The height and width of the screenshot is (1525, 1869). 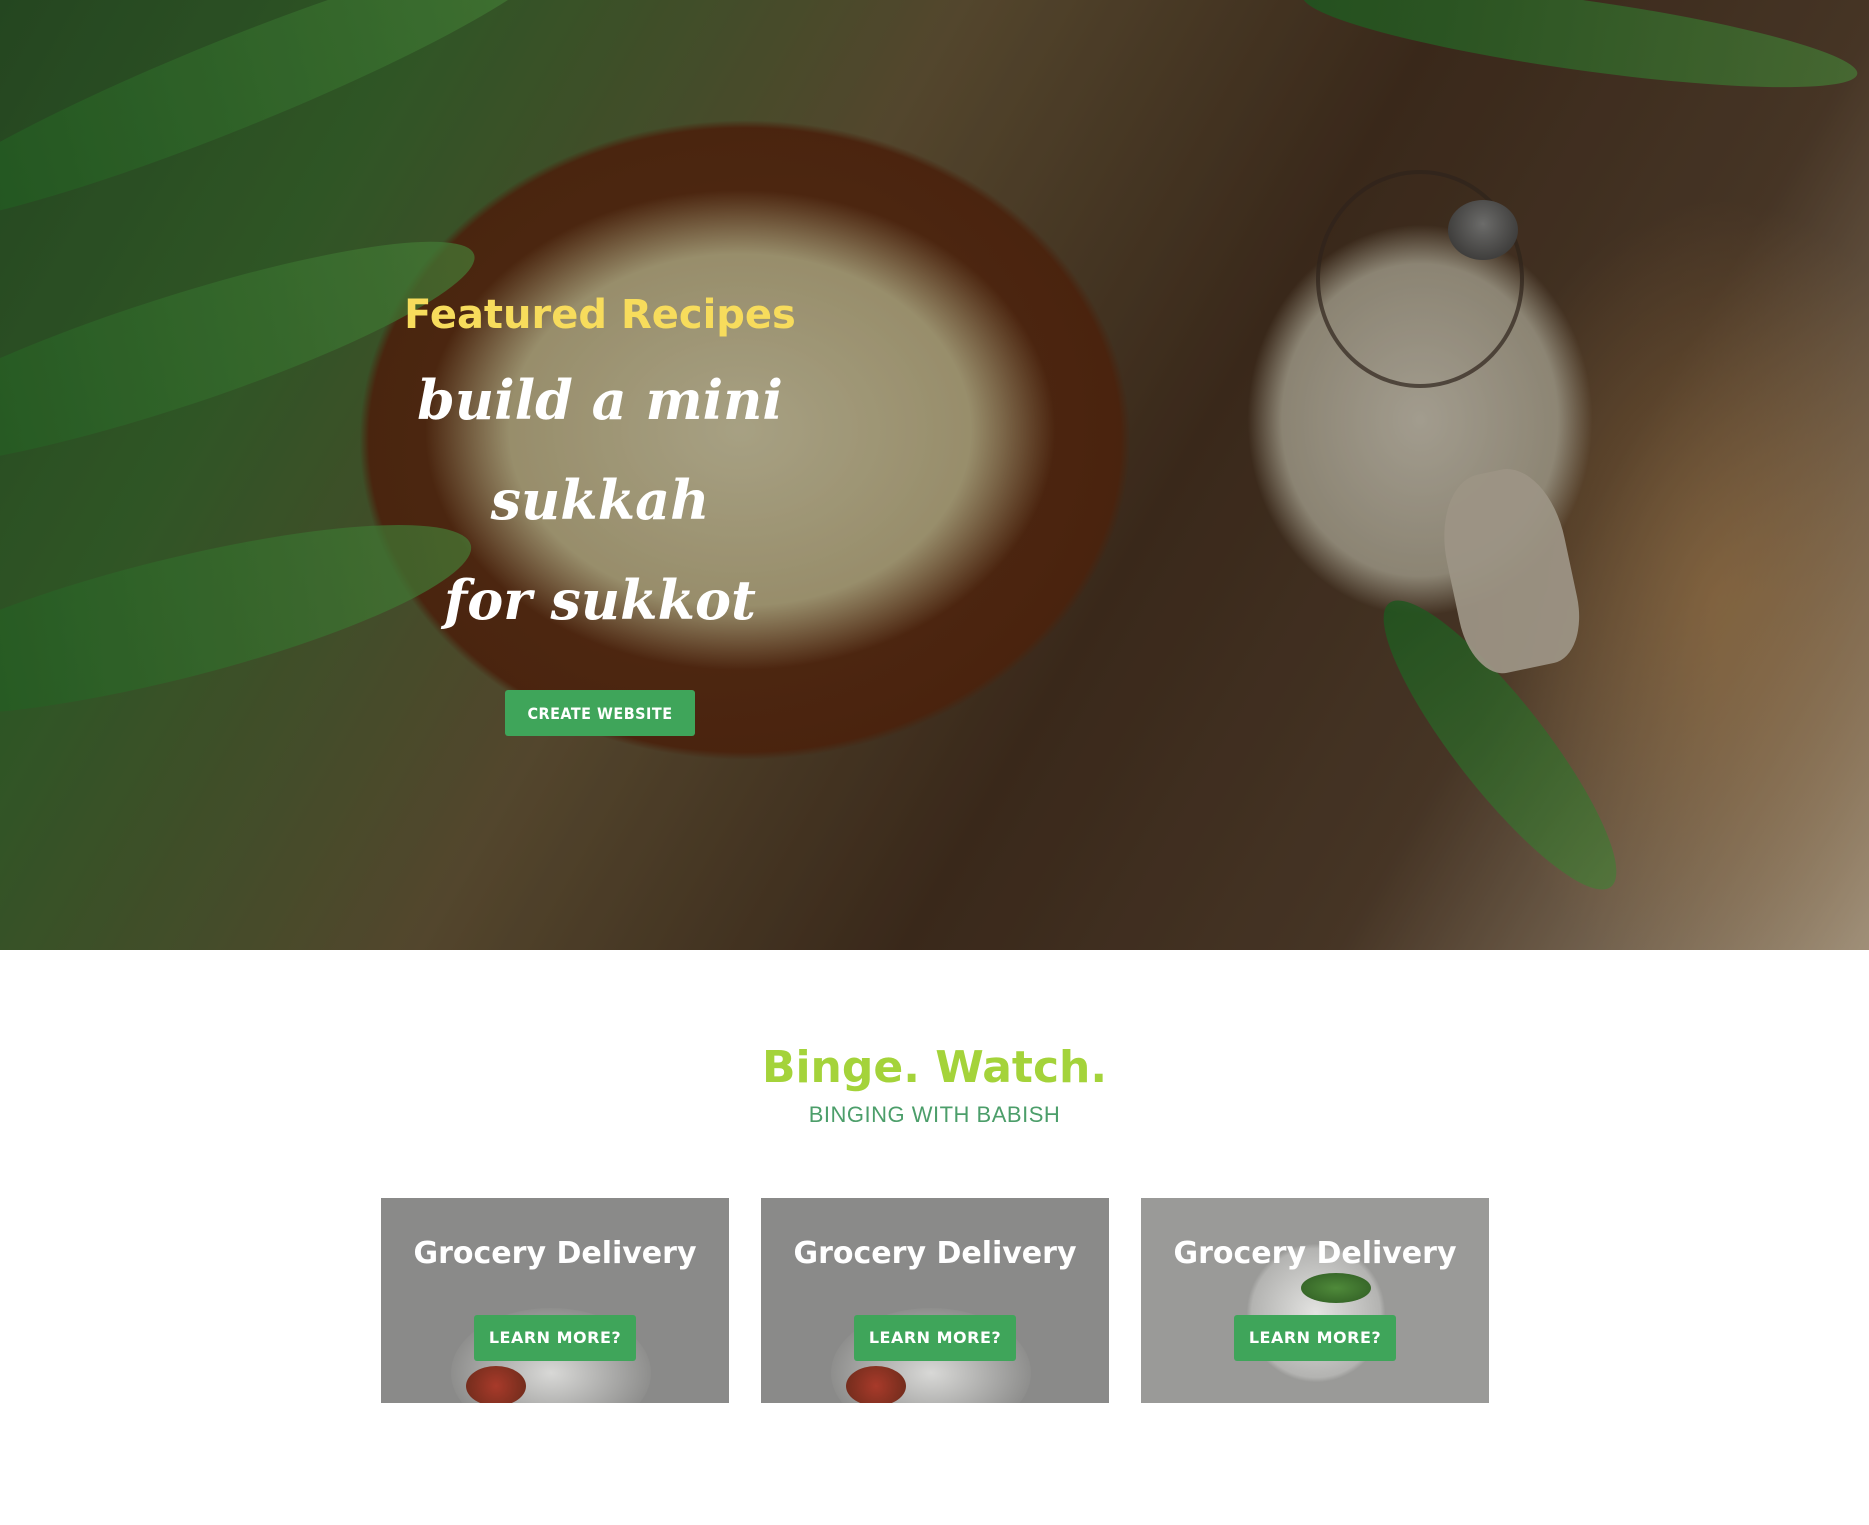 What do you see at coordinates (600, 713) in the screenshot?
I see `create-website-button: CREATE WEBSITE` at bounding box center [600, 713].